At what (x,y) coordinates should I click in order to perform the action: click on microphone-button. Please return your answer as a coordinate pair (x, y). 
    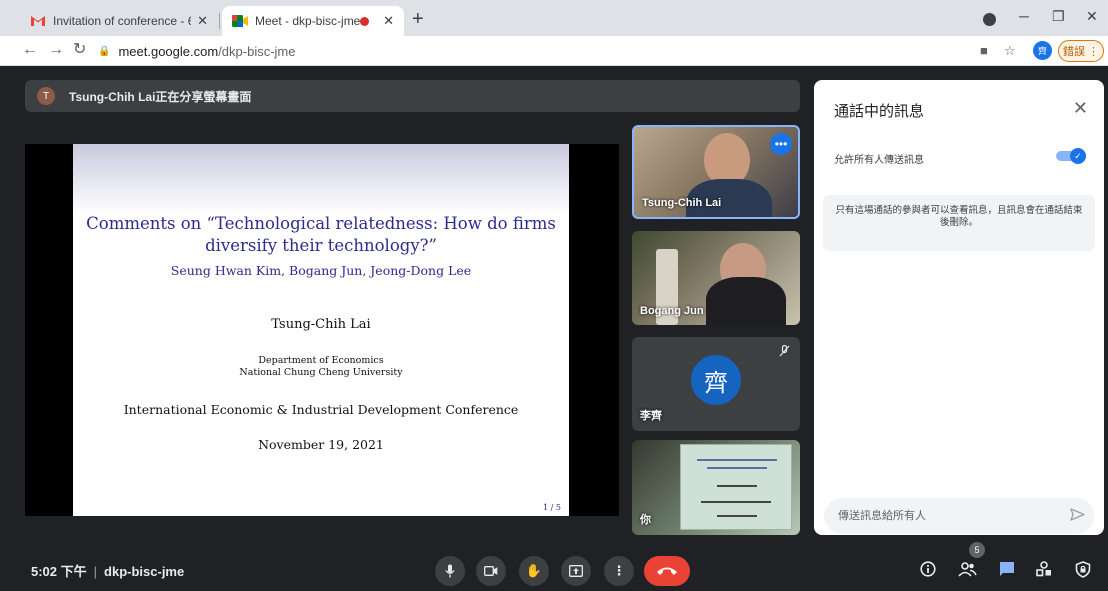
    Looking at the image, I should click on (450, 571).